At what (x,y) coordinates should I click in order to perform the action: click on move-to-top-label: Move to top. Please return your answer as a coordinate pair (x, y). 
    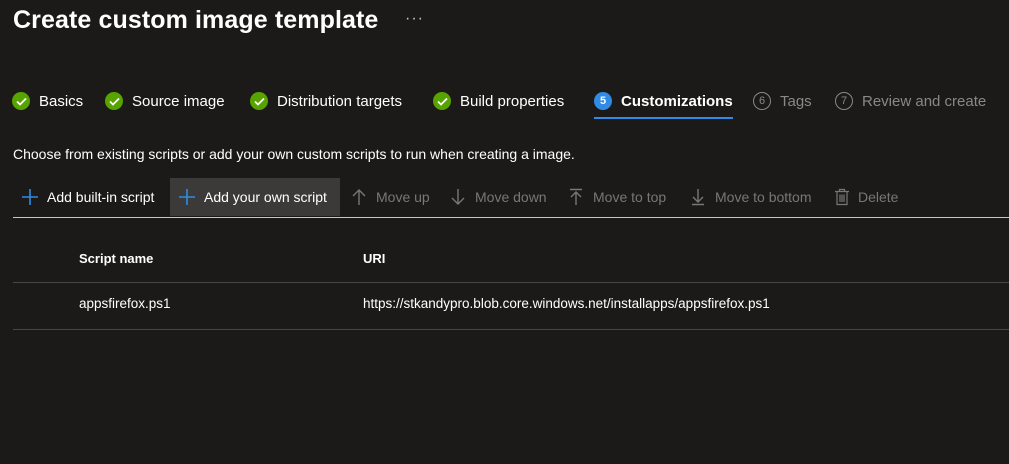
    Looking at the image, I should click on (630, 197).